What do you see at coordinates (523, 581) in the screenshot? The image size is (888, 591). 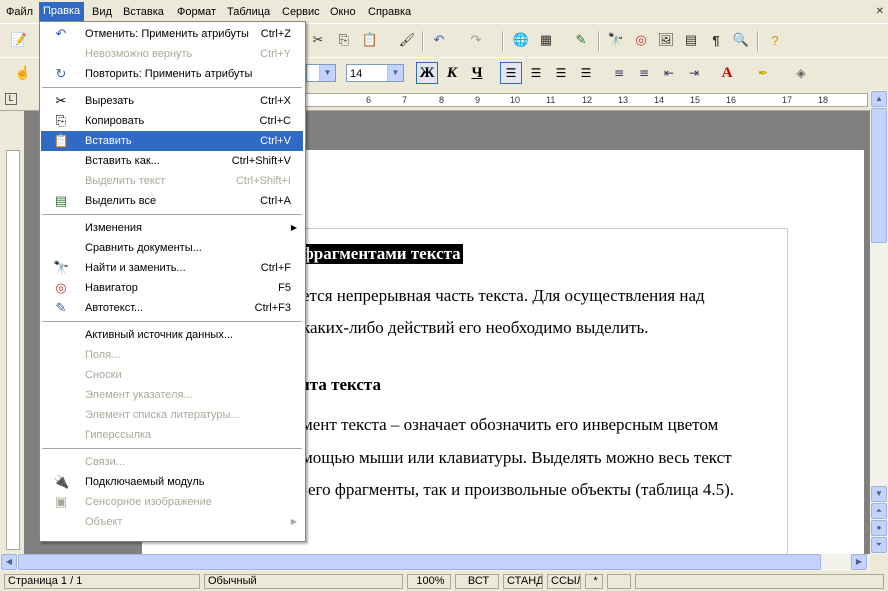 I see `status-selection-mode: СТАНД` at bounding box center [523, 581].